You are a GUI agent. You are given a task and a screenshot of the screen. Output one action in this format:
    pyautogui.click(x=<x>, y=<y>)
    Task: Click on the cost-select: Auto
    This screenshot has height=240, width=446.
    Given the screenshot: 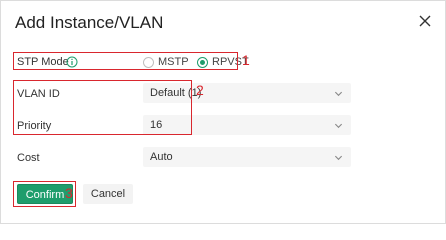 What is the action you would take?
    pyautogui.click(x=247, y=157)
    